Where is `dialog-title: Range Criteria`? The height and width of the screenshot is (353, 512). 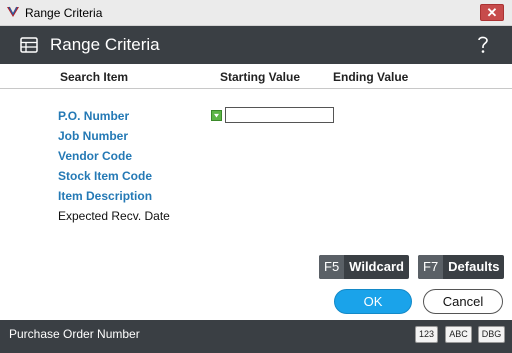
dialog-title: Range Criteria is located at coordinates (105, 44).